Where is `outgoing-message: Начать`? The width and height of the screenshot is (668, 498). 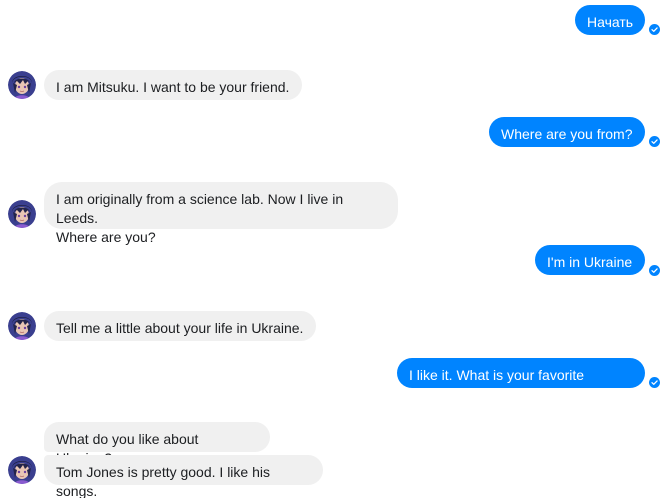
outgoing-message: Начать is located at coordinates (610, 20).